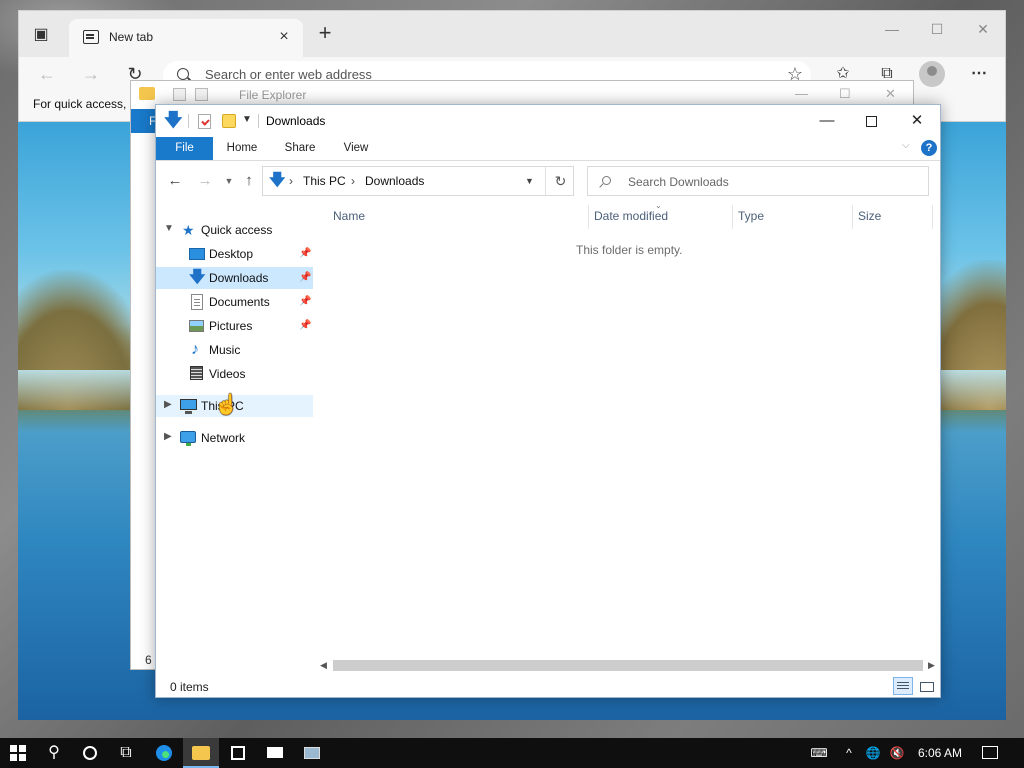 The width and height of the screenshot is (1024, 768). I want to click on mail-taskbar-button, so click(275, 753).